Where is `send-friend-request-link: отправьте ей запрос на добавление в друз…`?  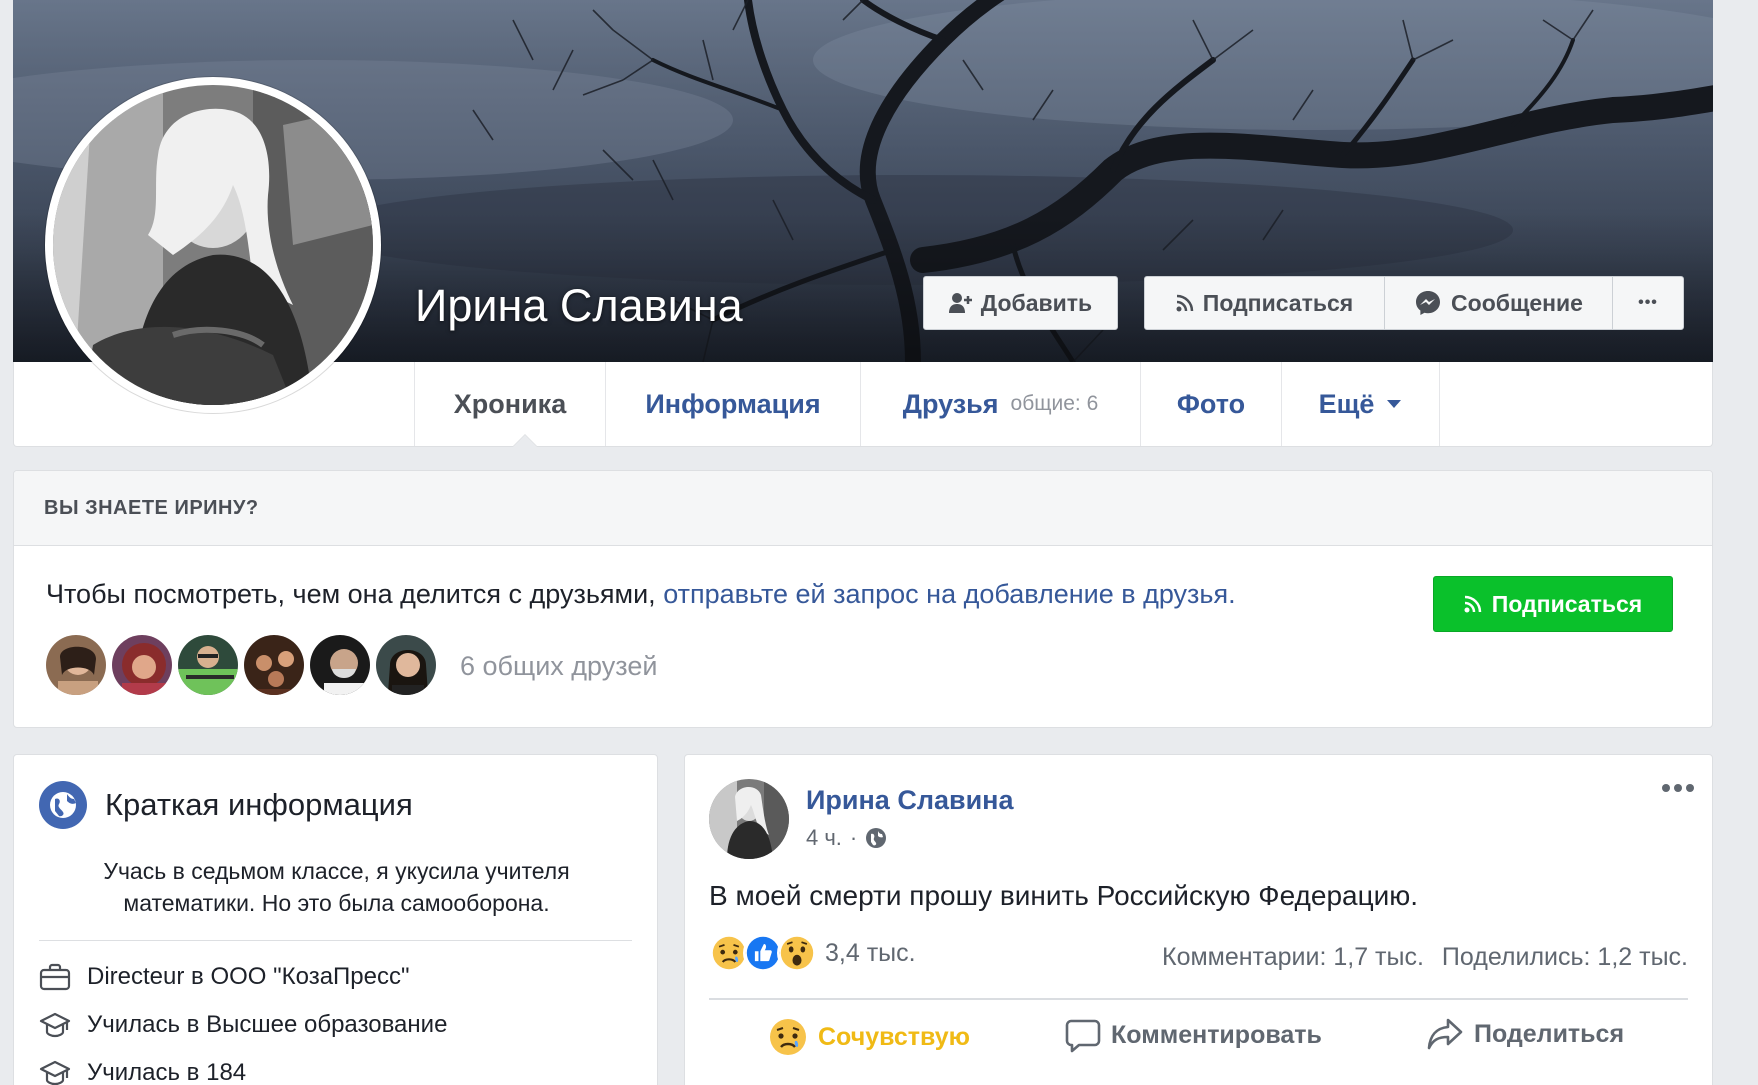
send-friend-request-link: отправьте ей запрос на добавление в друз… is located at coordinates (949, 594).